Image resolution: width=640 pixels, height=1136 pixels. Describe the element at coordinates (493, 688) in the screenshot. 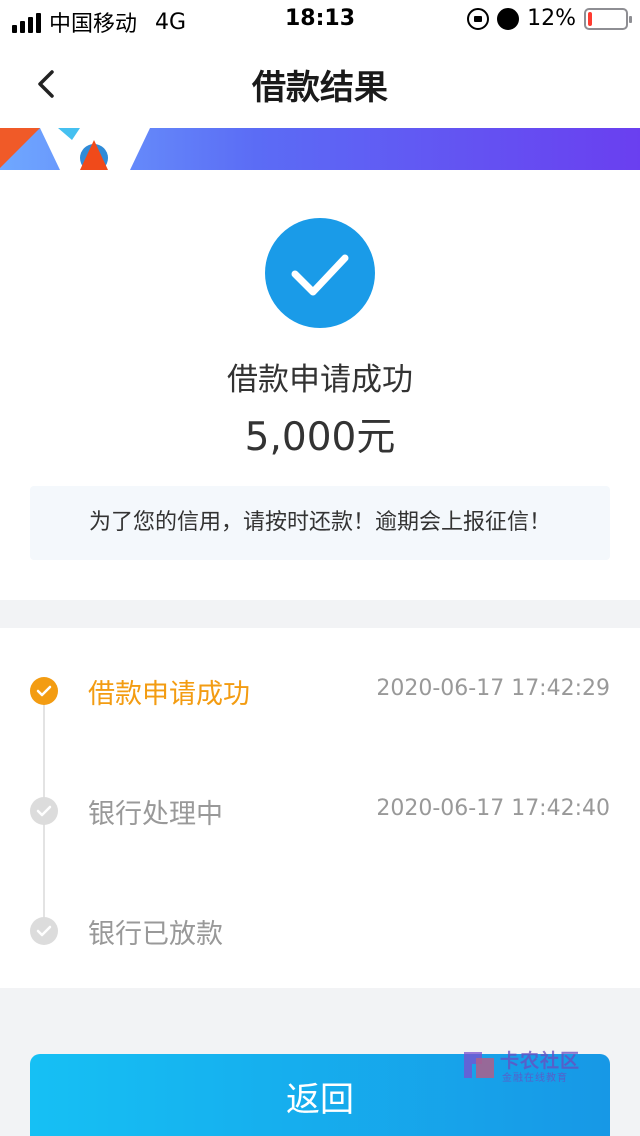

I see `step-time: 2020-06-17 17:42:29` at that location.